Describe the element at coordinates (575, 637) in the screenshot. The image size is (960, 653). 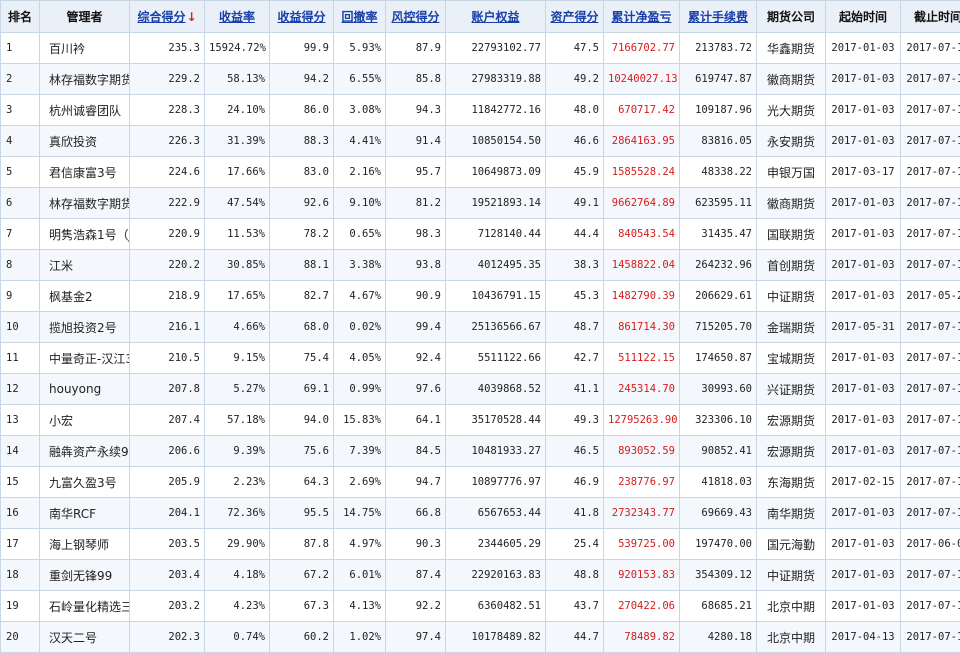
I see `cell-asset-score: 44.7` at that location.